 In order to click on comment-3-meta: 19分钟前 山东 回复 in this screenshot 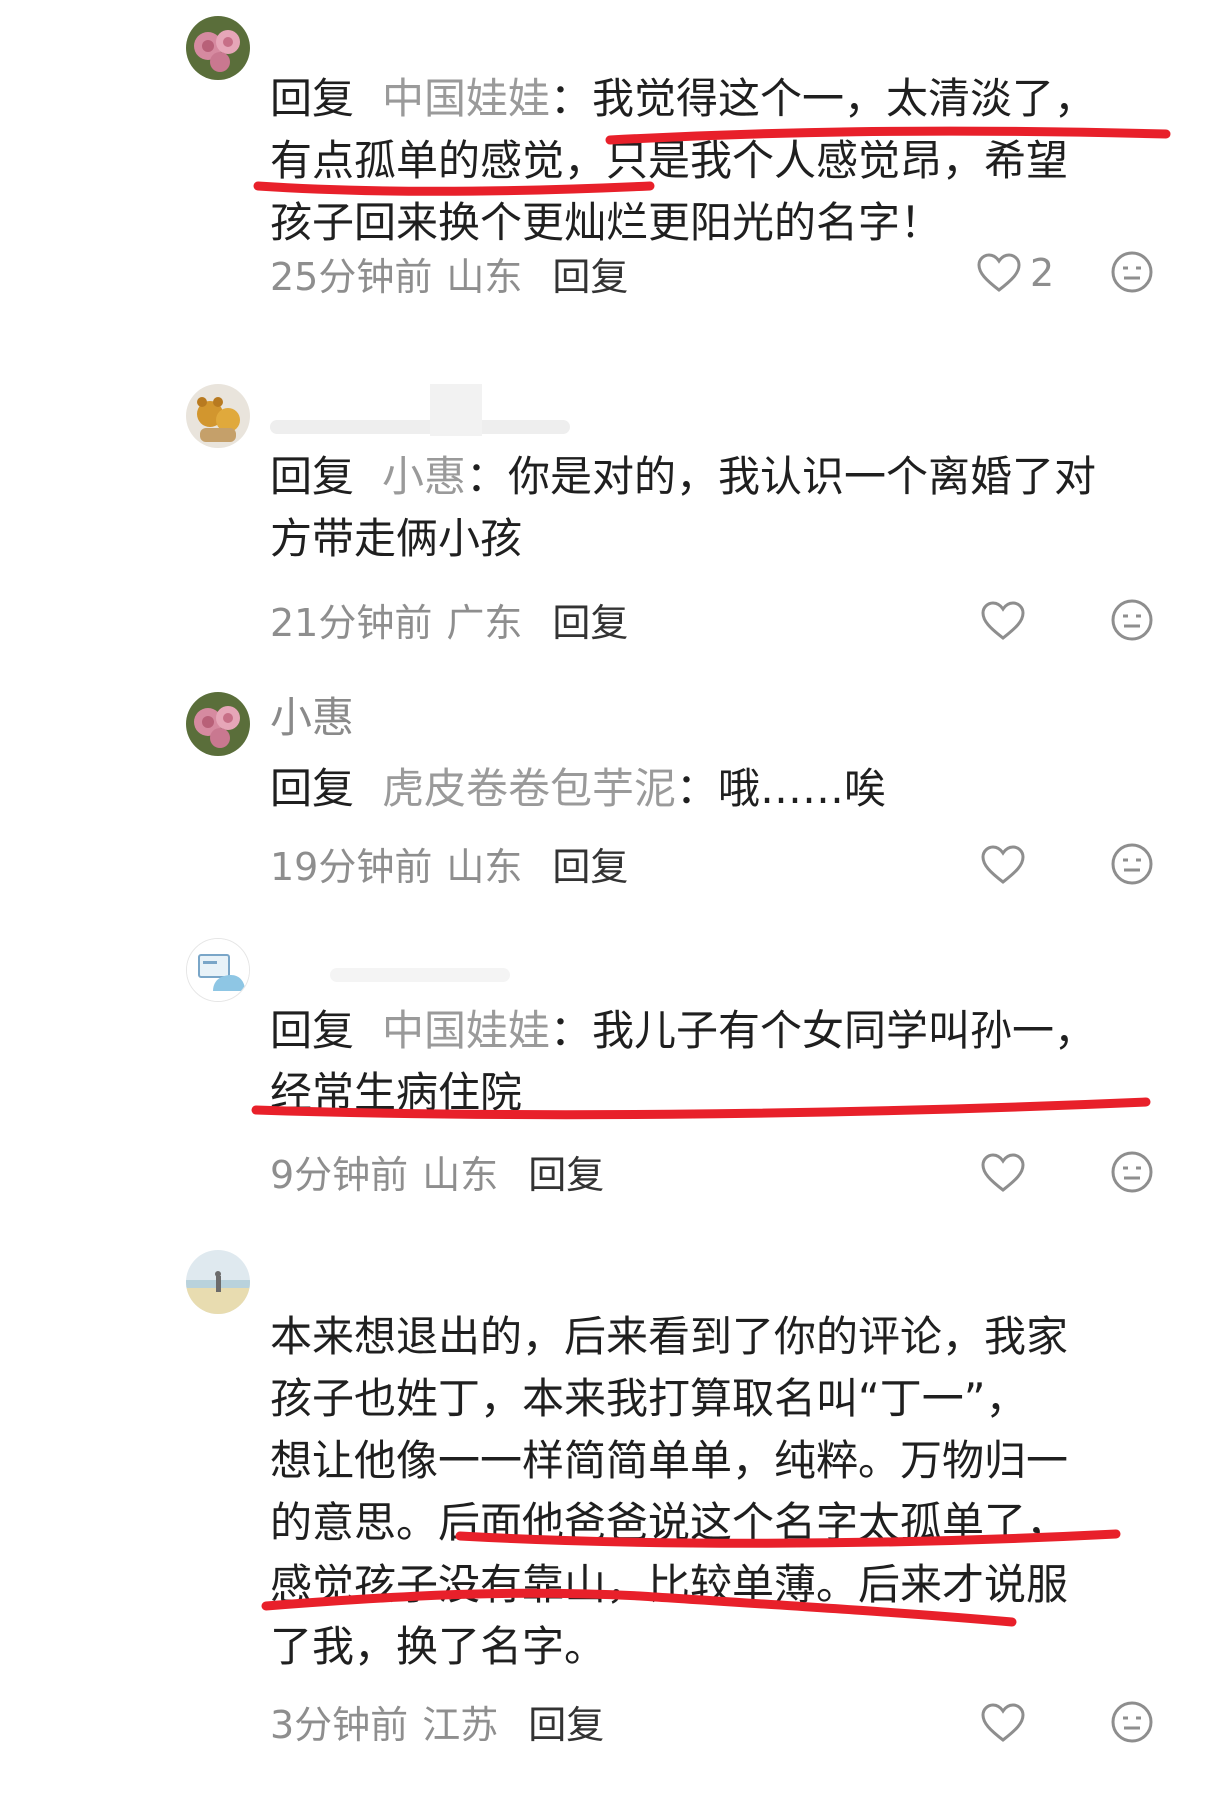, I will do `click(449, 867)`.